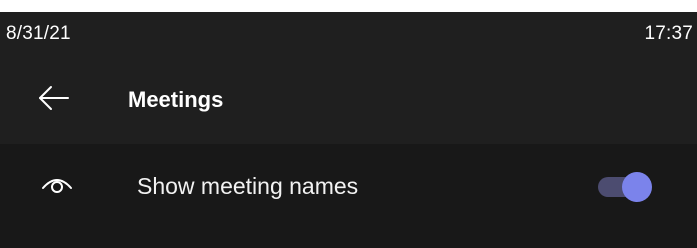 This screenshot has width=697, height=248. What do you see at coordinates (176, 99) in the screenshot?
I see `page-title: Meetings` at bounding box center [176, 99].